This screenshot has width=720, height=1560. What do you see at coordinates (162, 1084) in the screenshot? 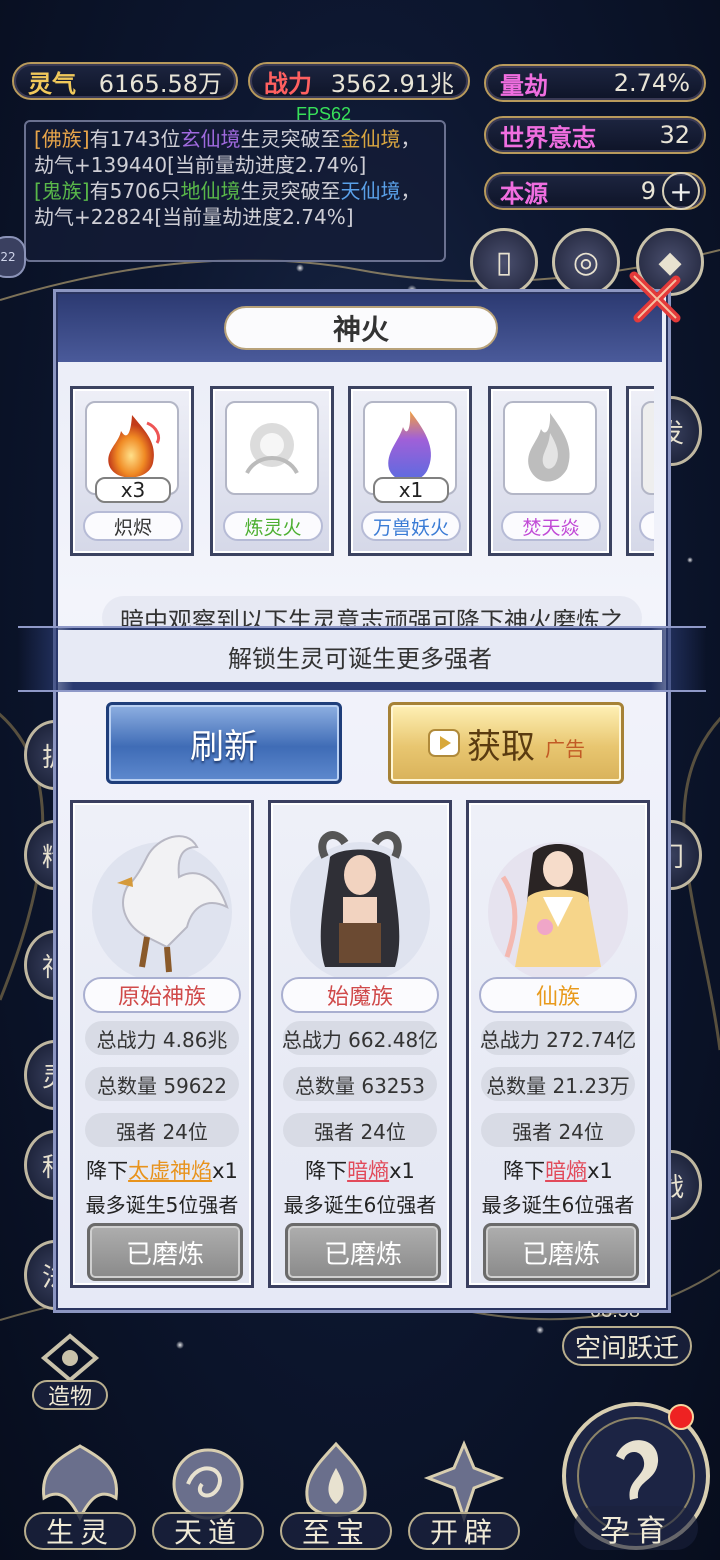
I see `race-count: 总数量 59622` at bounding box center [162, 1084].